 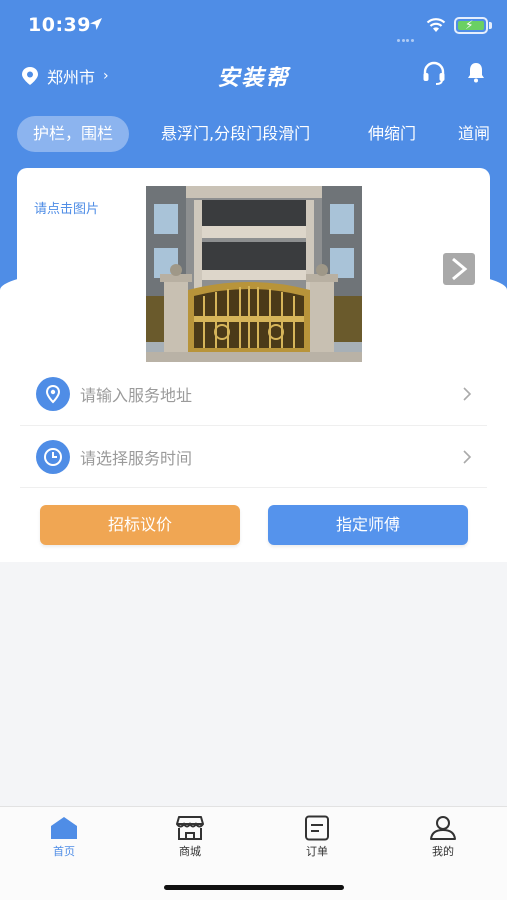 I want to click on location-icon, so click(x=53, y=394).